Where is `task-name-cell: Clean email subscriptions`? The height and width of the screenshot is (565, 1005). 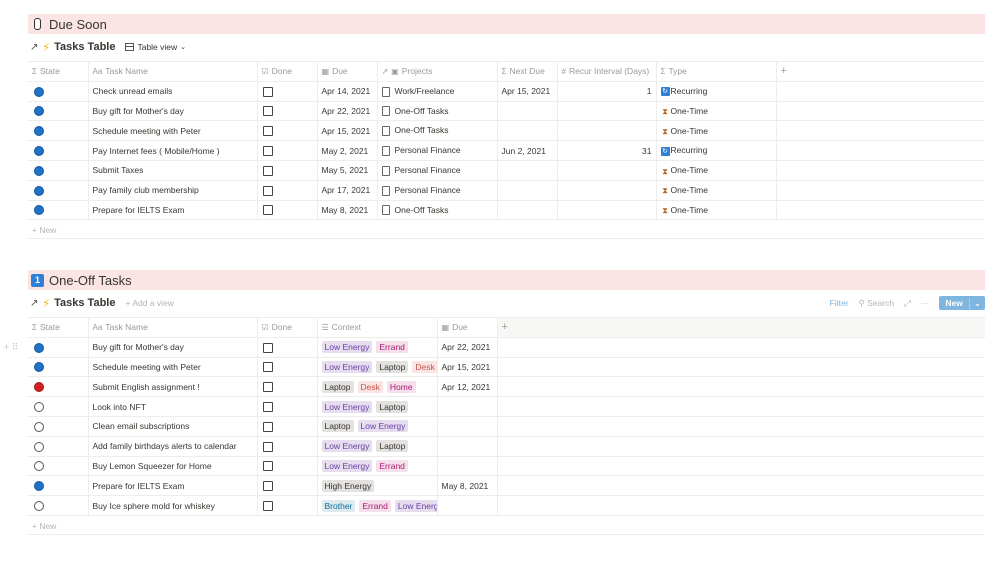 task-name-cell: Clean email subscriptions is located at coordinates (173, 426).